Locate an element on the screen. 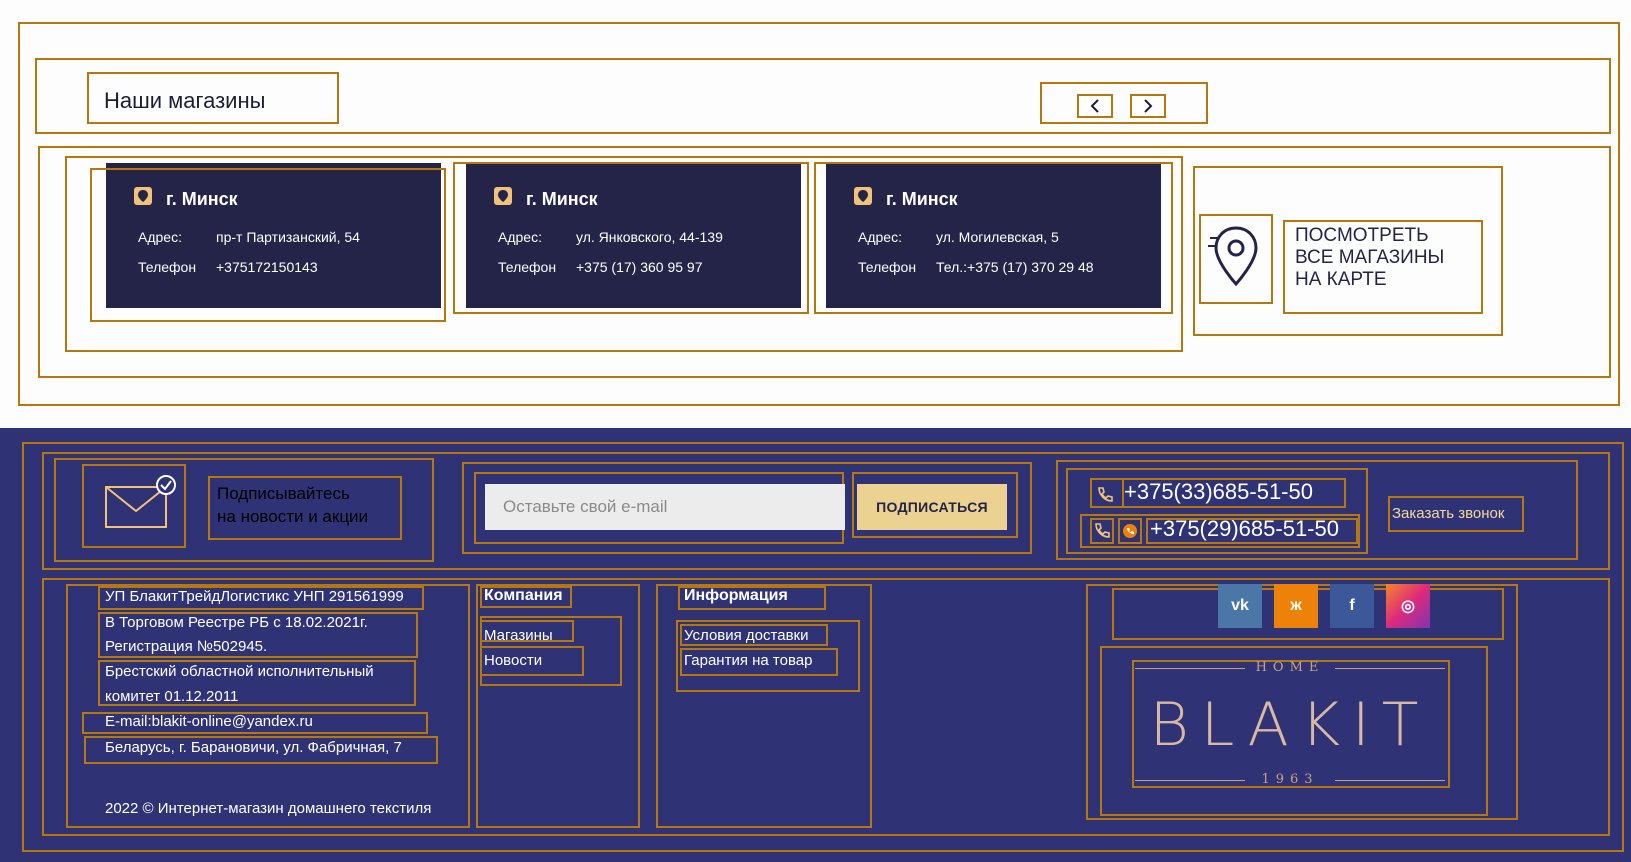 This screenshot has height=862, width=1631. footer-link-warranty: Гарантия на товар is located at coordinates (748, 660).